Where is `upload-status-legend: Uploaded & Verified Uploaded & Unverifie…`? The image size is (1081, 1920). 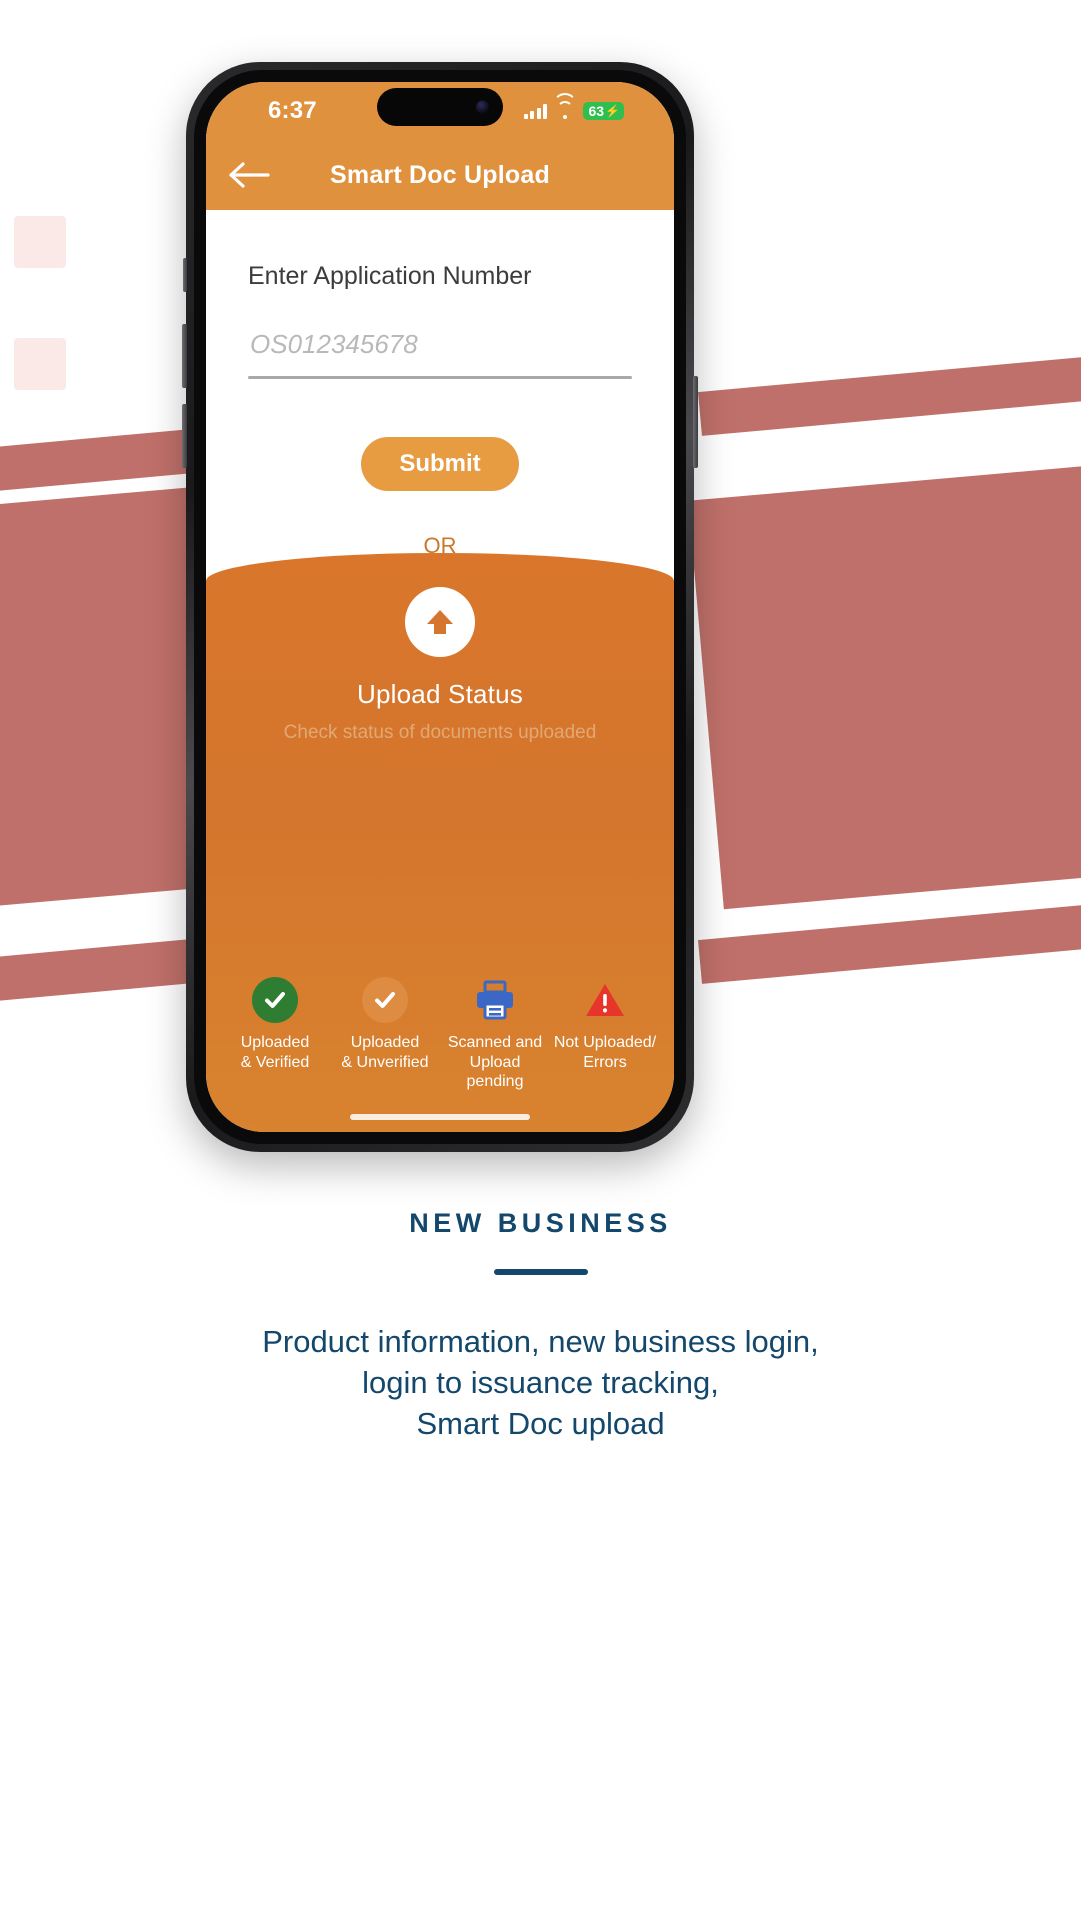 upload-status-legend: Uploaded & Verified Uploaded & Unverifie… is located at coordinates (440, 1034).